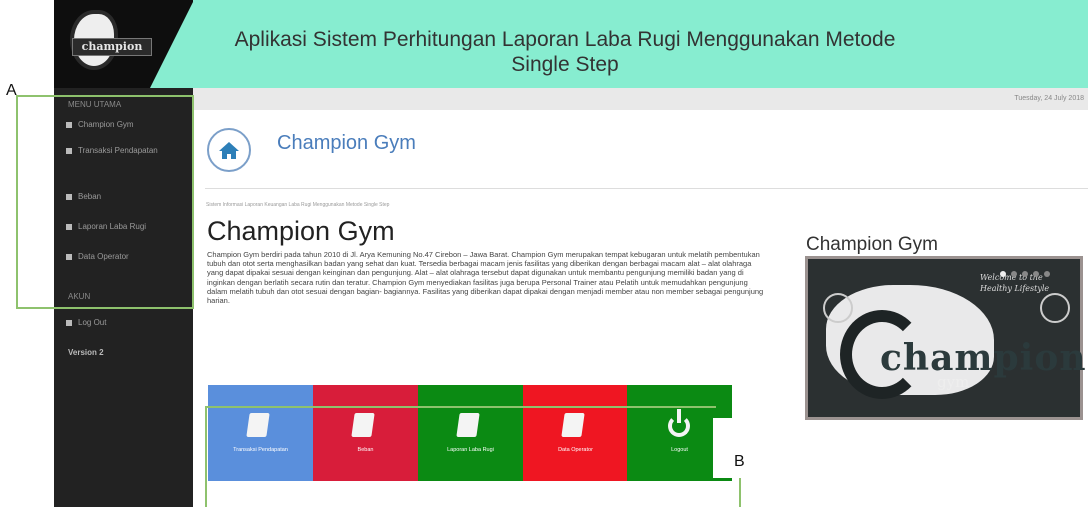 The height and width of the screenshot is (507, 1088). Describe the element at coordinates (260, 450) in the screenshot. I see `tile-label: Transaksi Pendapatan` at that location.